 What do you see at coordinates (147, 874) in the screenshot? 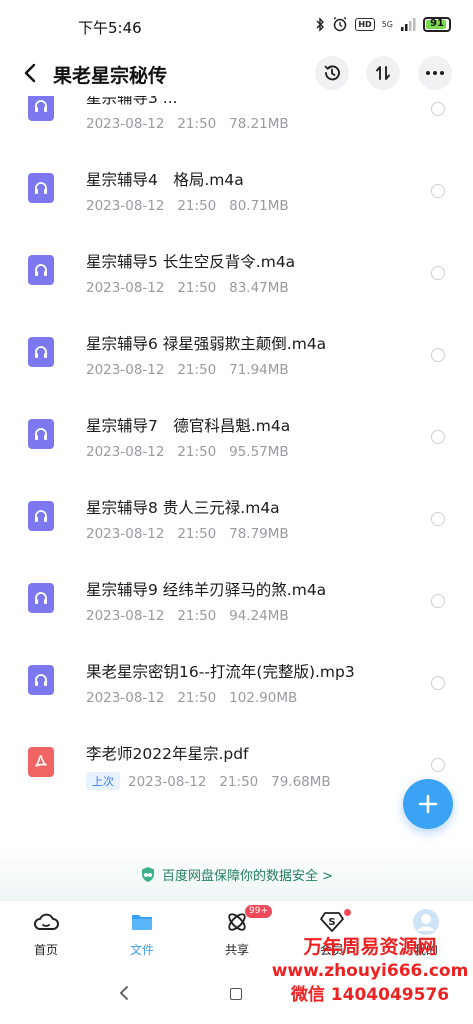
I see `shield-icon` at bounding box center [147, 874].